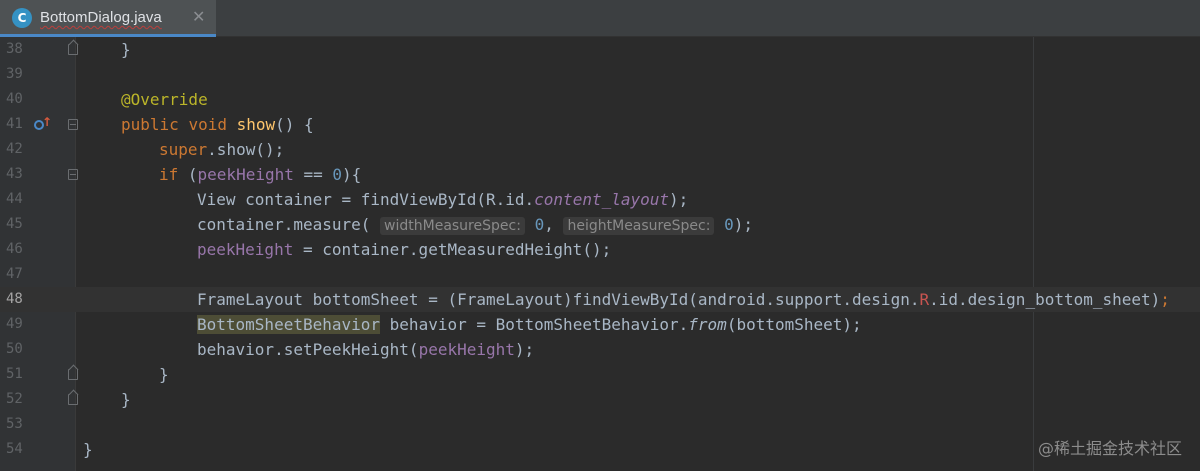  Describe the element at coordinates (14, 249) in the screenshot. I see `line-number: 46` at that location.